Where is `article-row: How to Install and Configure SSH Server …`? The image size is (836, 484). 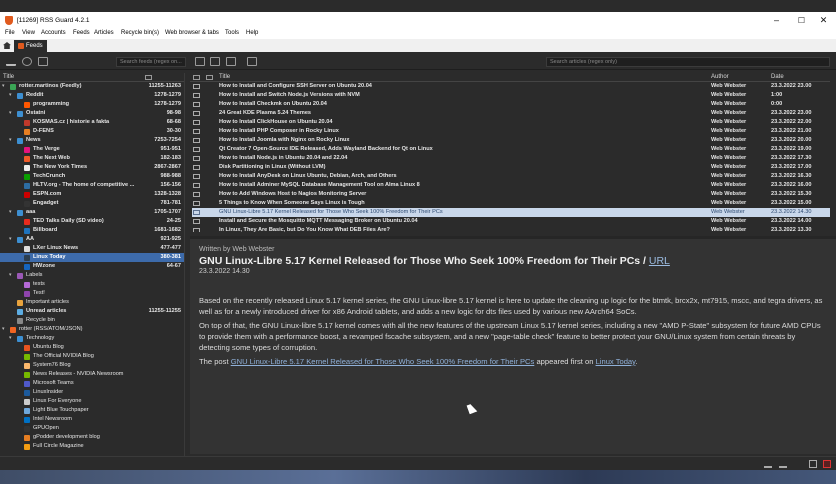
article-row: How to Install and Configure SSH Server … is located at coordinates (511, 86).